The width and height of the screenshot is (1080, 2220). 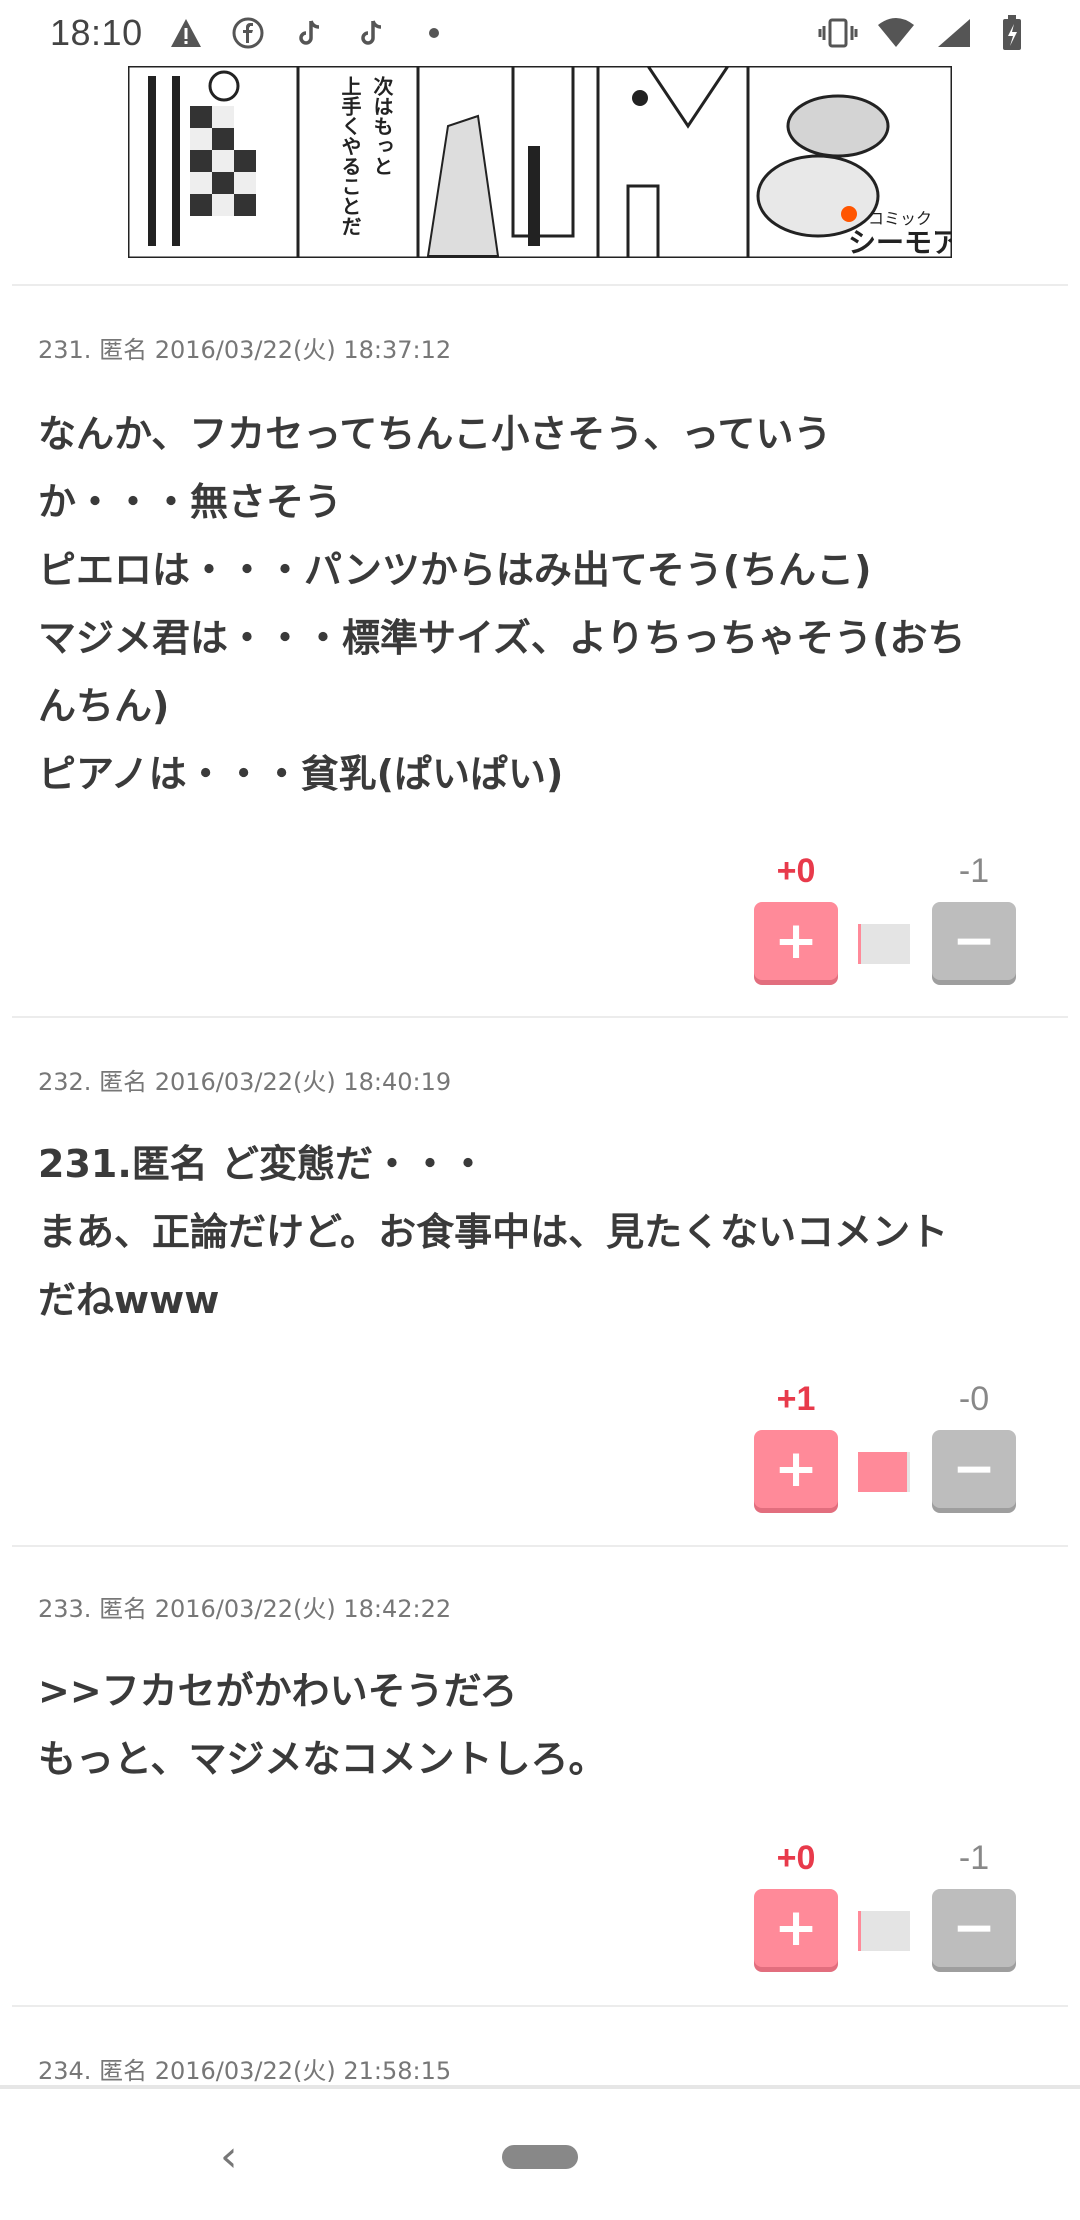 What do you see at coordinates (1012, 33) in the screenshot?
I see `battery-icon` at bounding box center [1012, 33].